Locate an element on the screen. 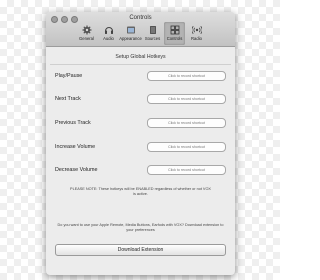 The image size is (320, 280). section-title: Setup Global Hotkeys is located at coordinates (140, 57).